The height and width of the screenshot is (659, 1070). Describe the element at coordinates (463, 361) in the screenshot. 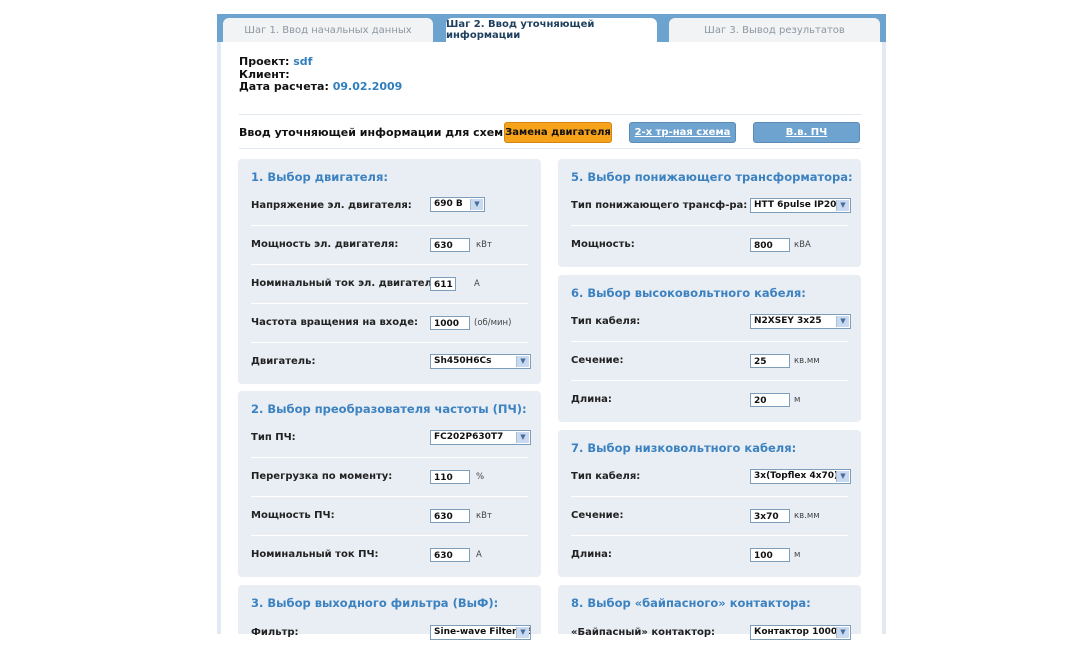

I see `select-value: Sh450H6Cs` at that location.